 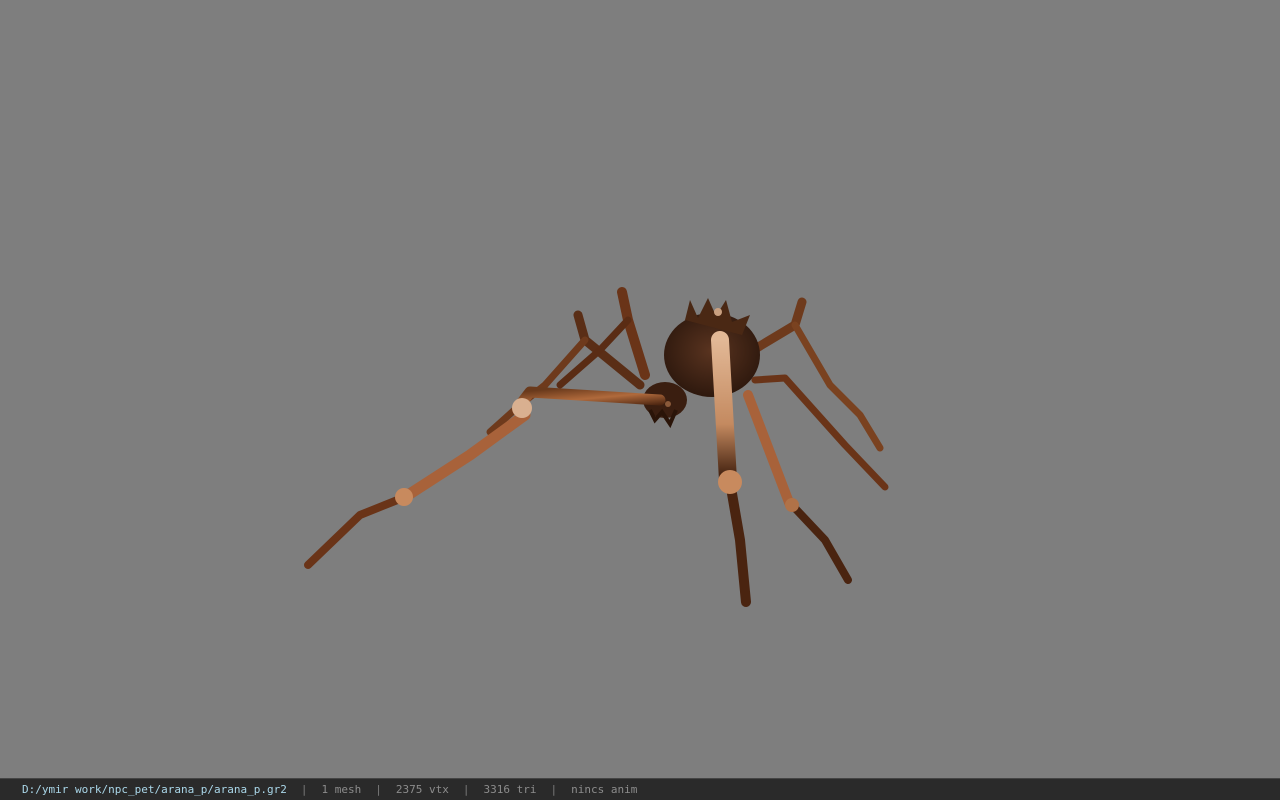 I want to click on mesh-count: 1 mesh, so click(x=341, y=789).